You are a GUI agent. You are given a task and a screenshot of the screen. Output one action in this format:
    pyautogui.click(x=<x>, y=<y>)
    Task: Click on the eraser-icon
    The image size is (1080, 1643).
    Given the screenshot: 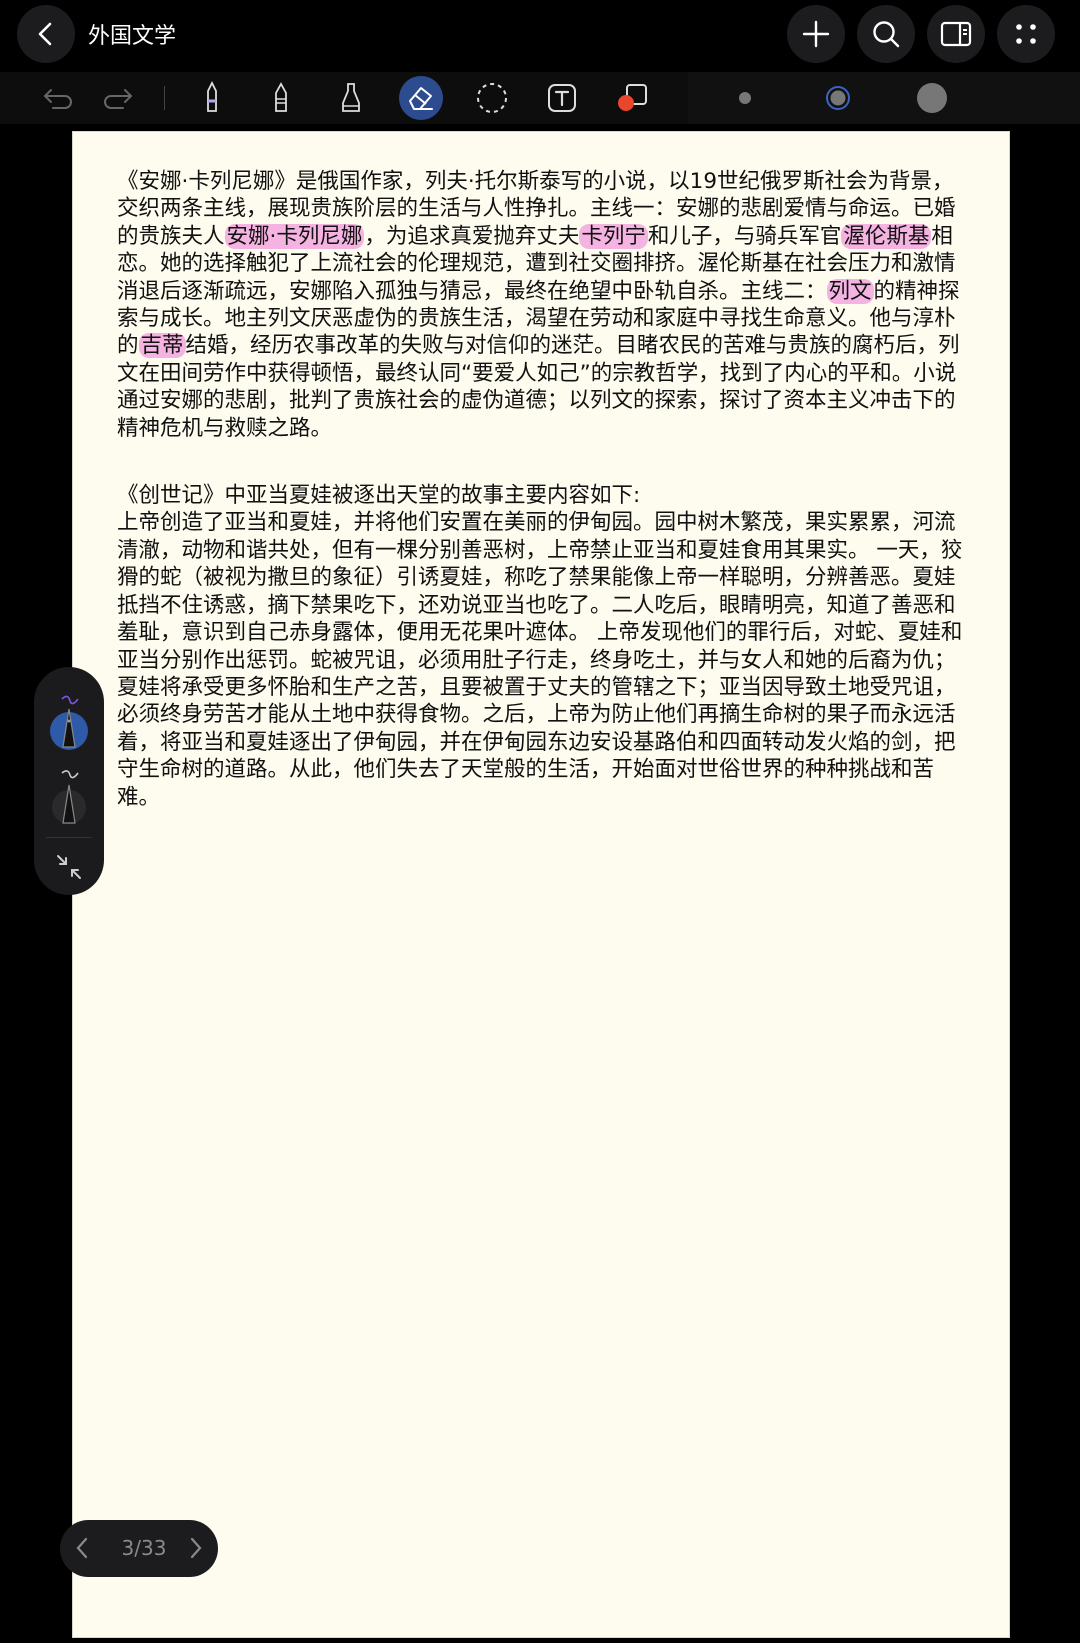 What is the action you would take?
    pyautogui.click(x=421, y=98)
    